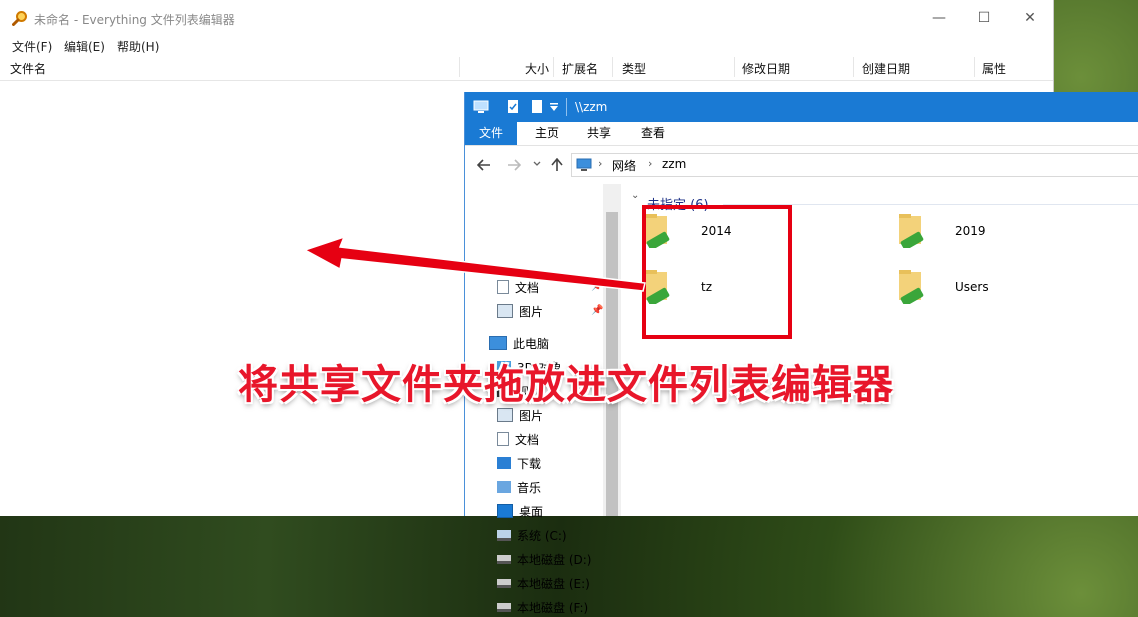 This screenshot has height=617, width=1138. I want to click on nav-item-desktop: 桌面, so click(520, 511).